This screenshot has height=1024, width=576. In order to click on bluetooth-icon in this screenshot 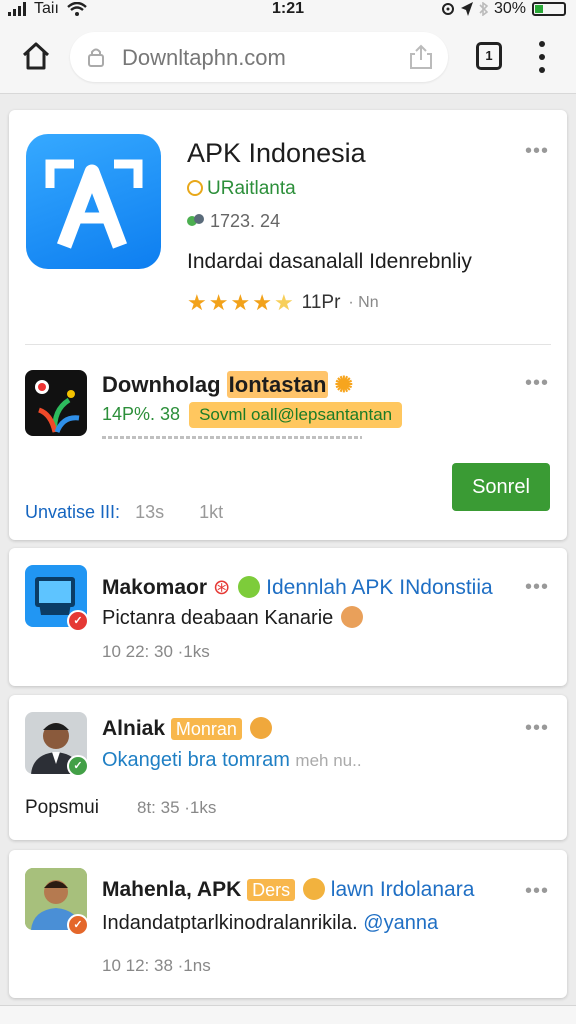, I will do `click(483, 9)`.